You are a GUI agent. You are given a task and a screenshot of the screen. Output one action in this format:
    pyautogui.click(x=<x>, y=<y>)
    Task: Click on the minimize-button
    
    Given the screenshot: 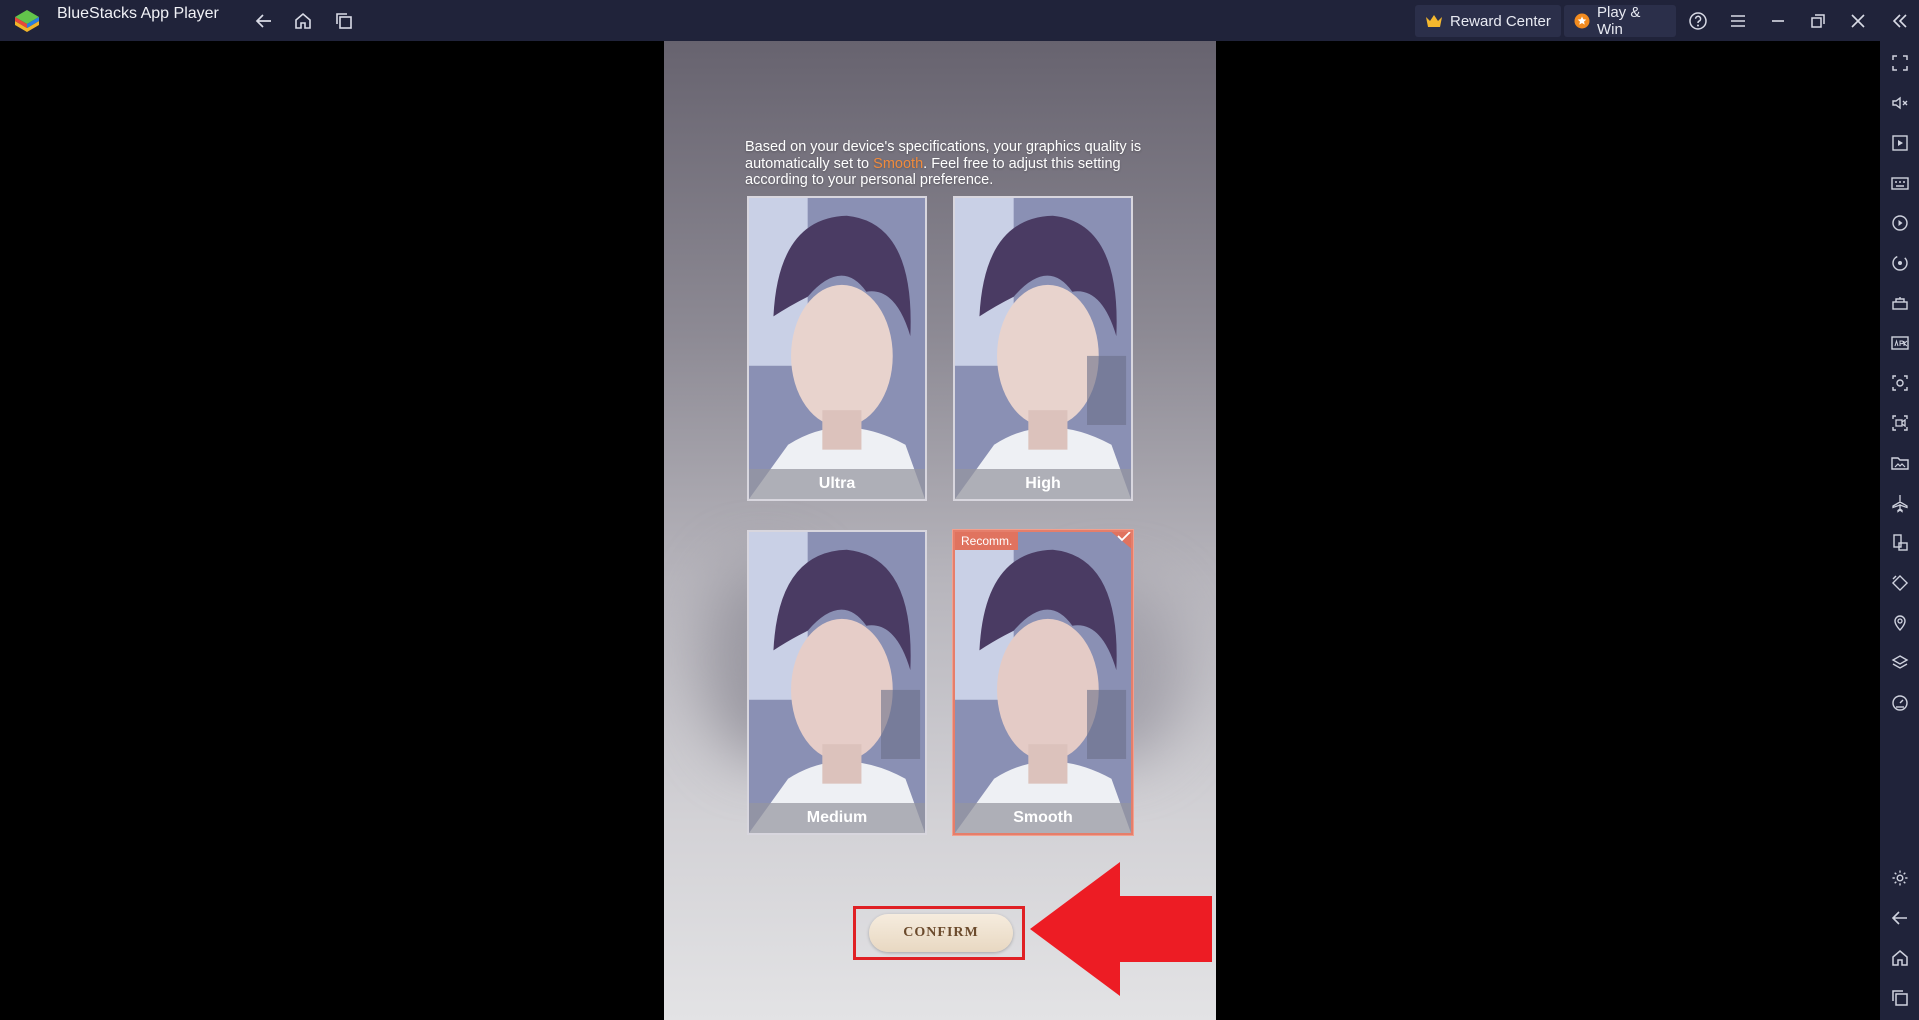 What is the action you would take?
    pyautogui.click(x=1778, y=21)
    